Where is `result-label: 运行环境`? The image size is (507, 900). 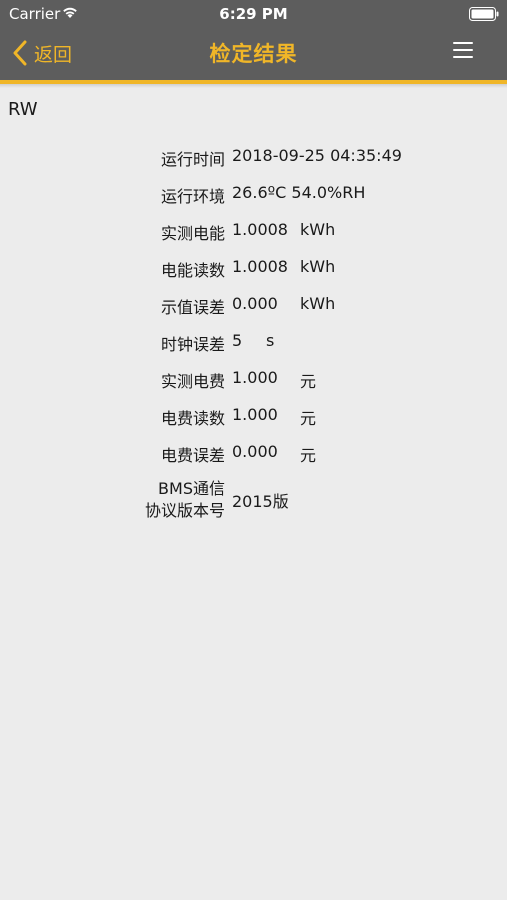 result-label: 运行环境 is located at coordinates (192, 196).